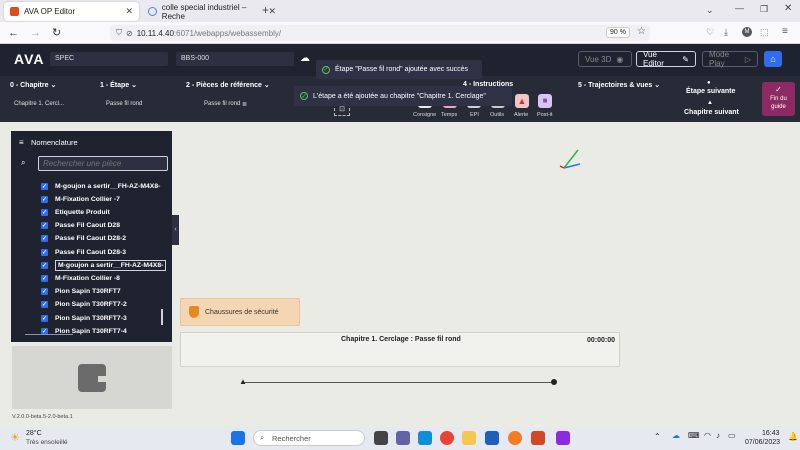  Describe the element at coordinates (118, 85) in the screenshot. I see `etape-dropdown: 1 - Étape ⌄` at that location.